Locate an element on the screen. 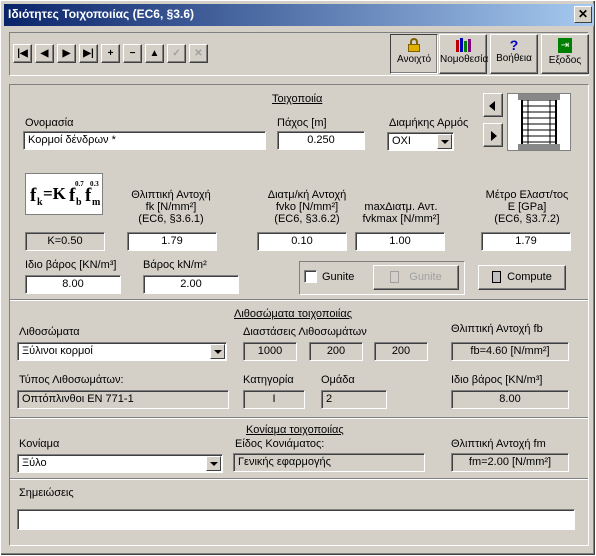 The height and width of the screenshot is (556, 596). cancel-record-button: ✕ is located at coordinates (198, 53).